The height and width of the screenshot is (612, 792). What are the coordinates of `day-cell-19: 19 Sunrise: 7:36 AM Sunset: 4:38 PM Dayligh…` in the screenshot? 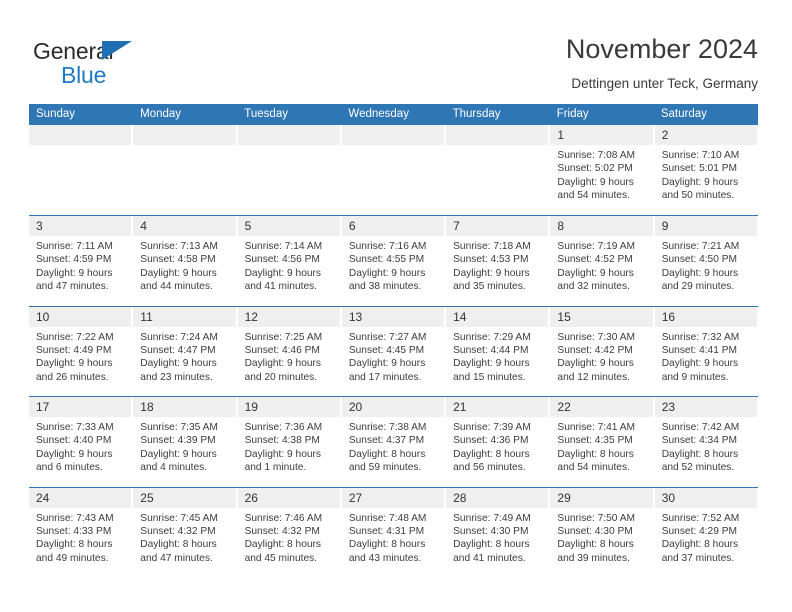 It's located at (289, 442).